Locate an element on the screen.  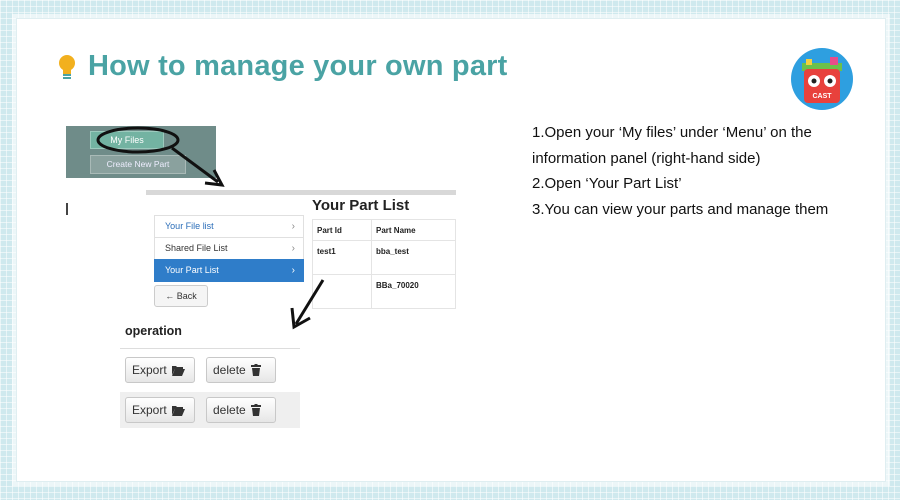
arrow-line is located at coordinates (195, 165).